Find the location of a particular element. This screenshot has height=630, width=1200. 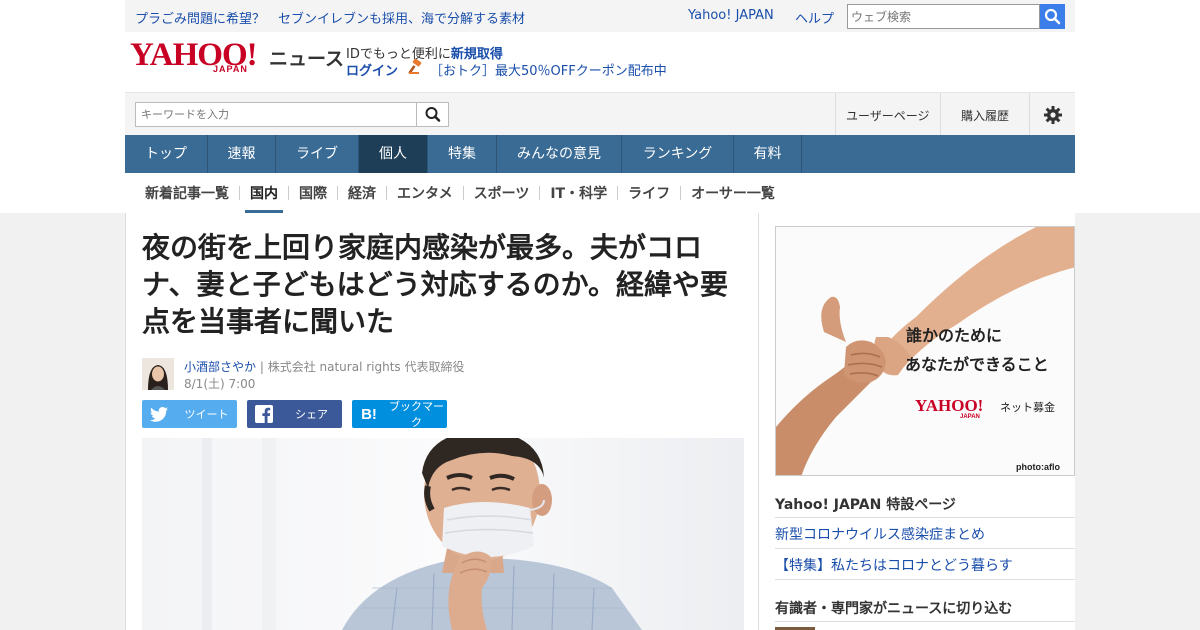

covid-feature-link: 【特集】私たちはコロナとどう暮らす is located at coordinates (894, 565).